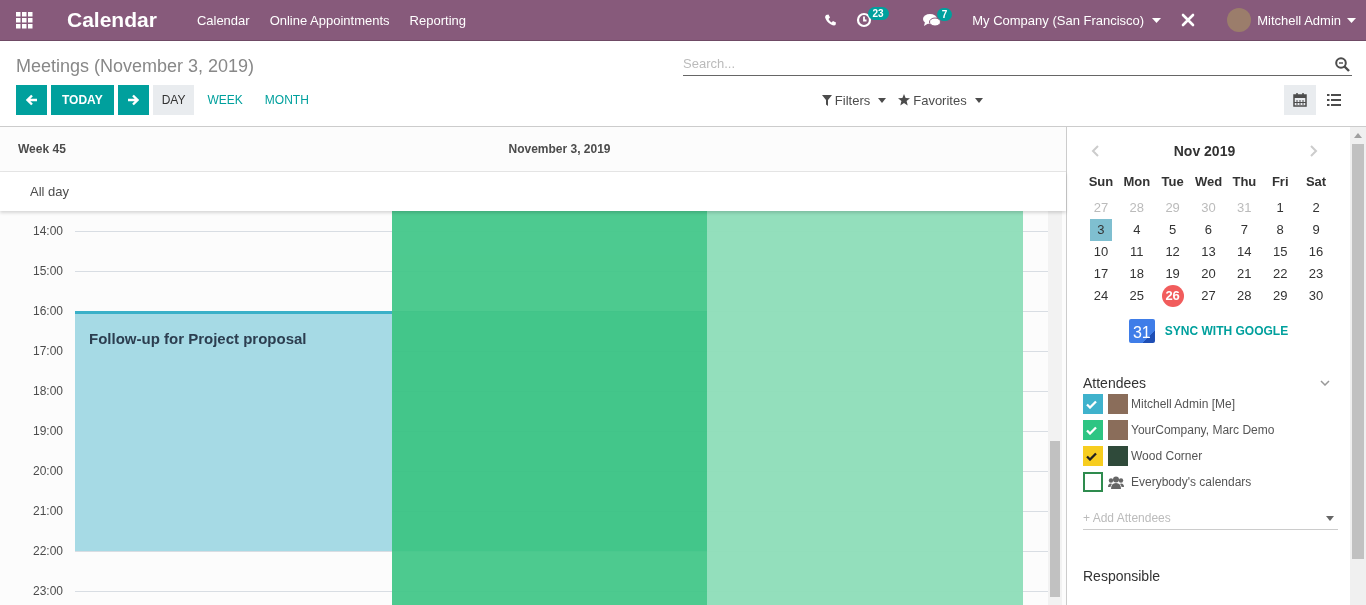  What do you see at coordinates (1167, 456) in the screenshot?
I see `attendee-name: Wood Corner` at bounding box center [1167, 456].